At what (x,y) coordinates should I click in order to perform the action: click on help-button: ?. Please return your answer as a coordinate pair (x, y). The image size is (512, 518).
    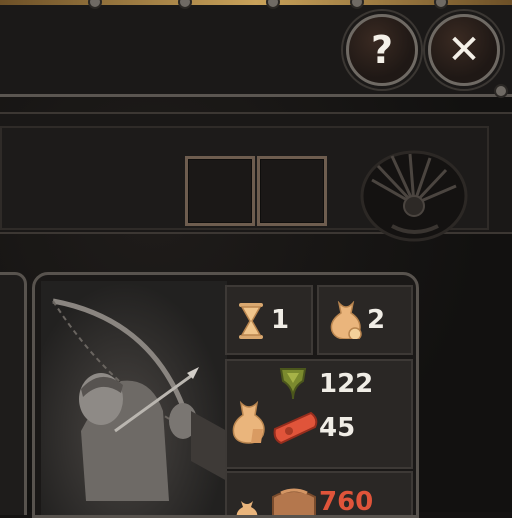
    Looking at the image, I should click on (382, 50).